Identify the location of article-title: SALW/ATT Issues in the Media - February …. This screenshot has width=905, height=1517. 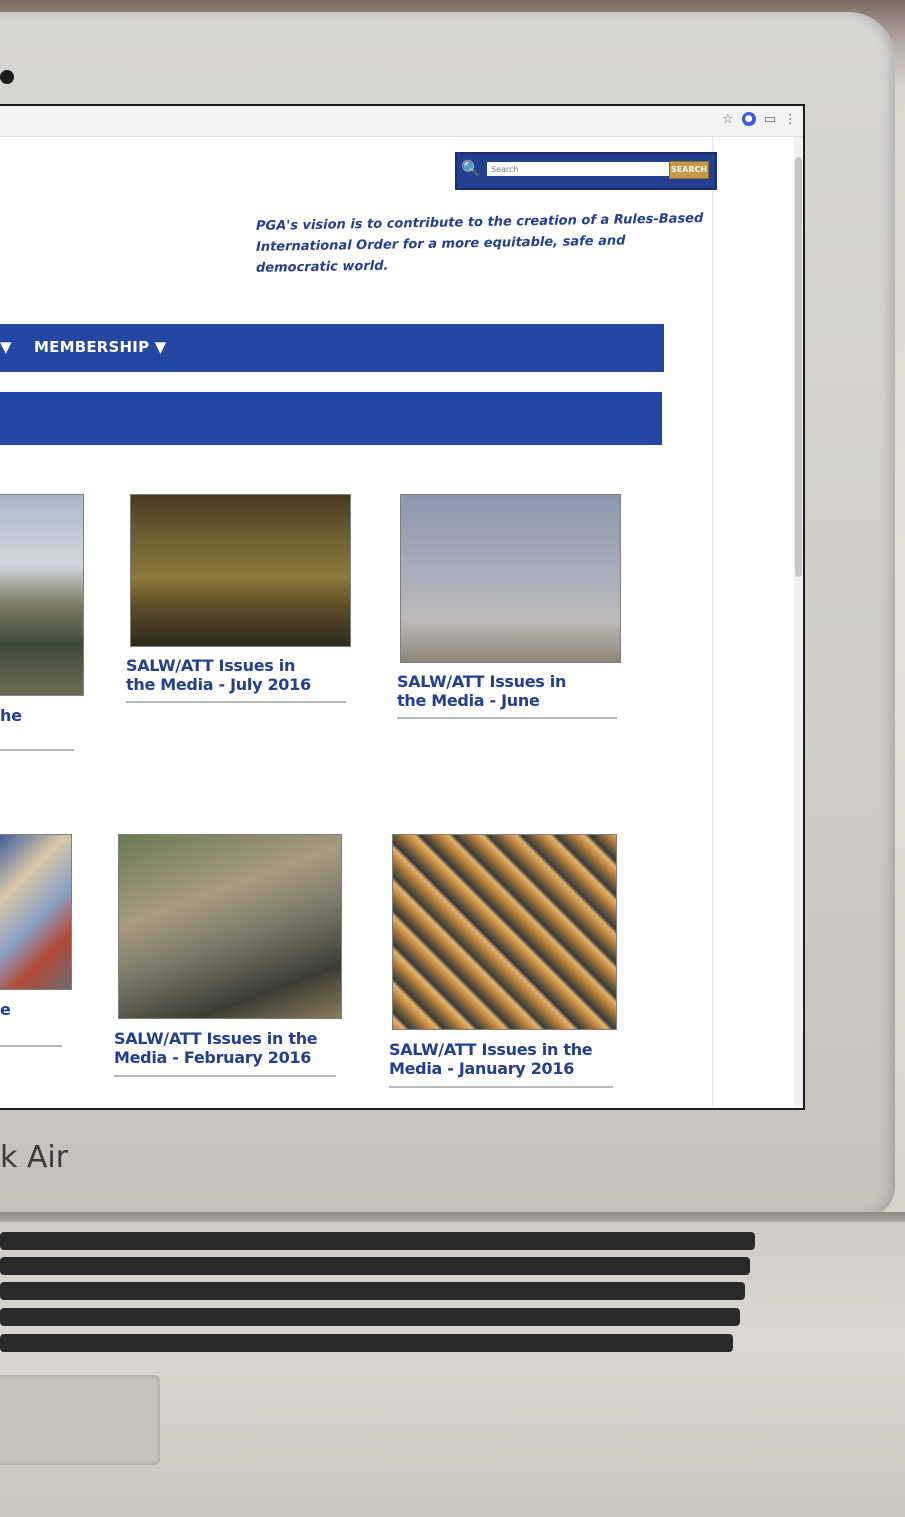
(219, 1048).